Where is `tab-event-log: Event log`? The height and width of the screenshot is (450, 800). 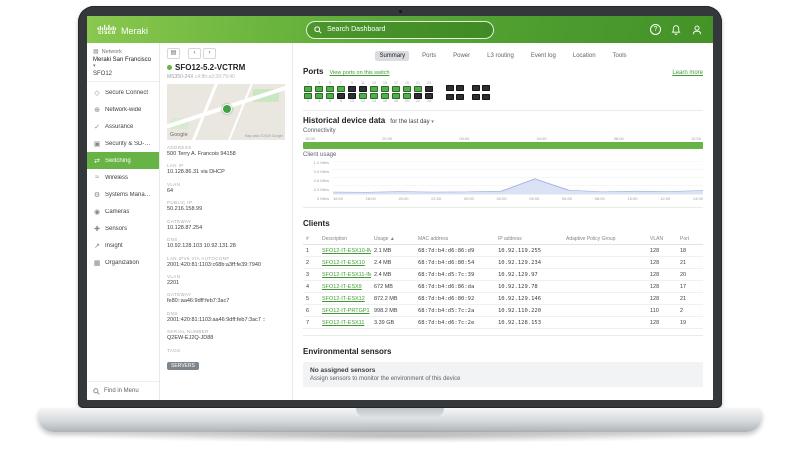
tab-event-log: Event log is located at coordinates (543, 56).